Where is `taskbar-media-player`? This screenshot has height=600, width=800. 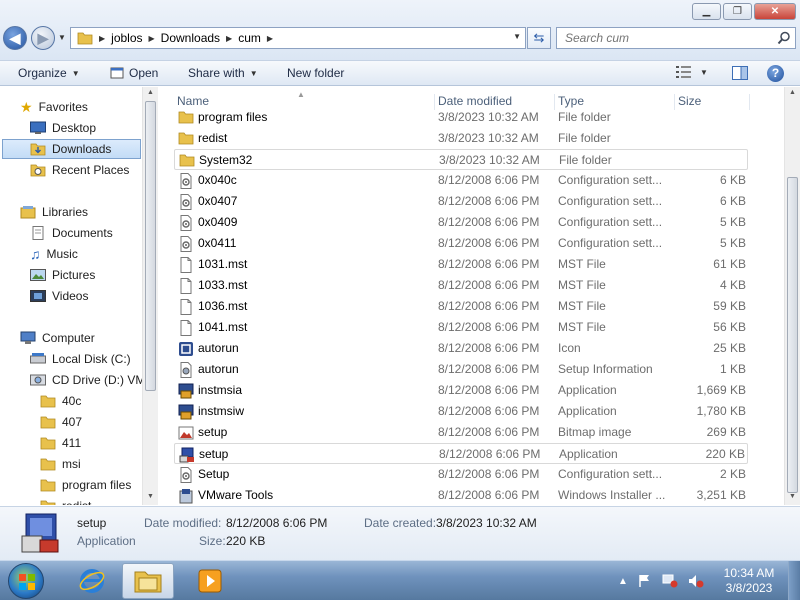
taskbar-media-player is located at coordinates (210, 581).